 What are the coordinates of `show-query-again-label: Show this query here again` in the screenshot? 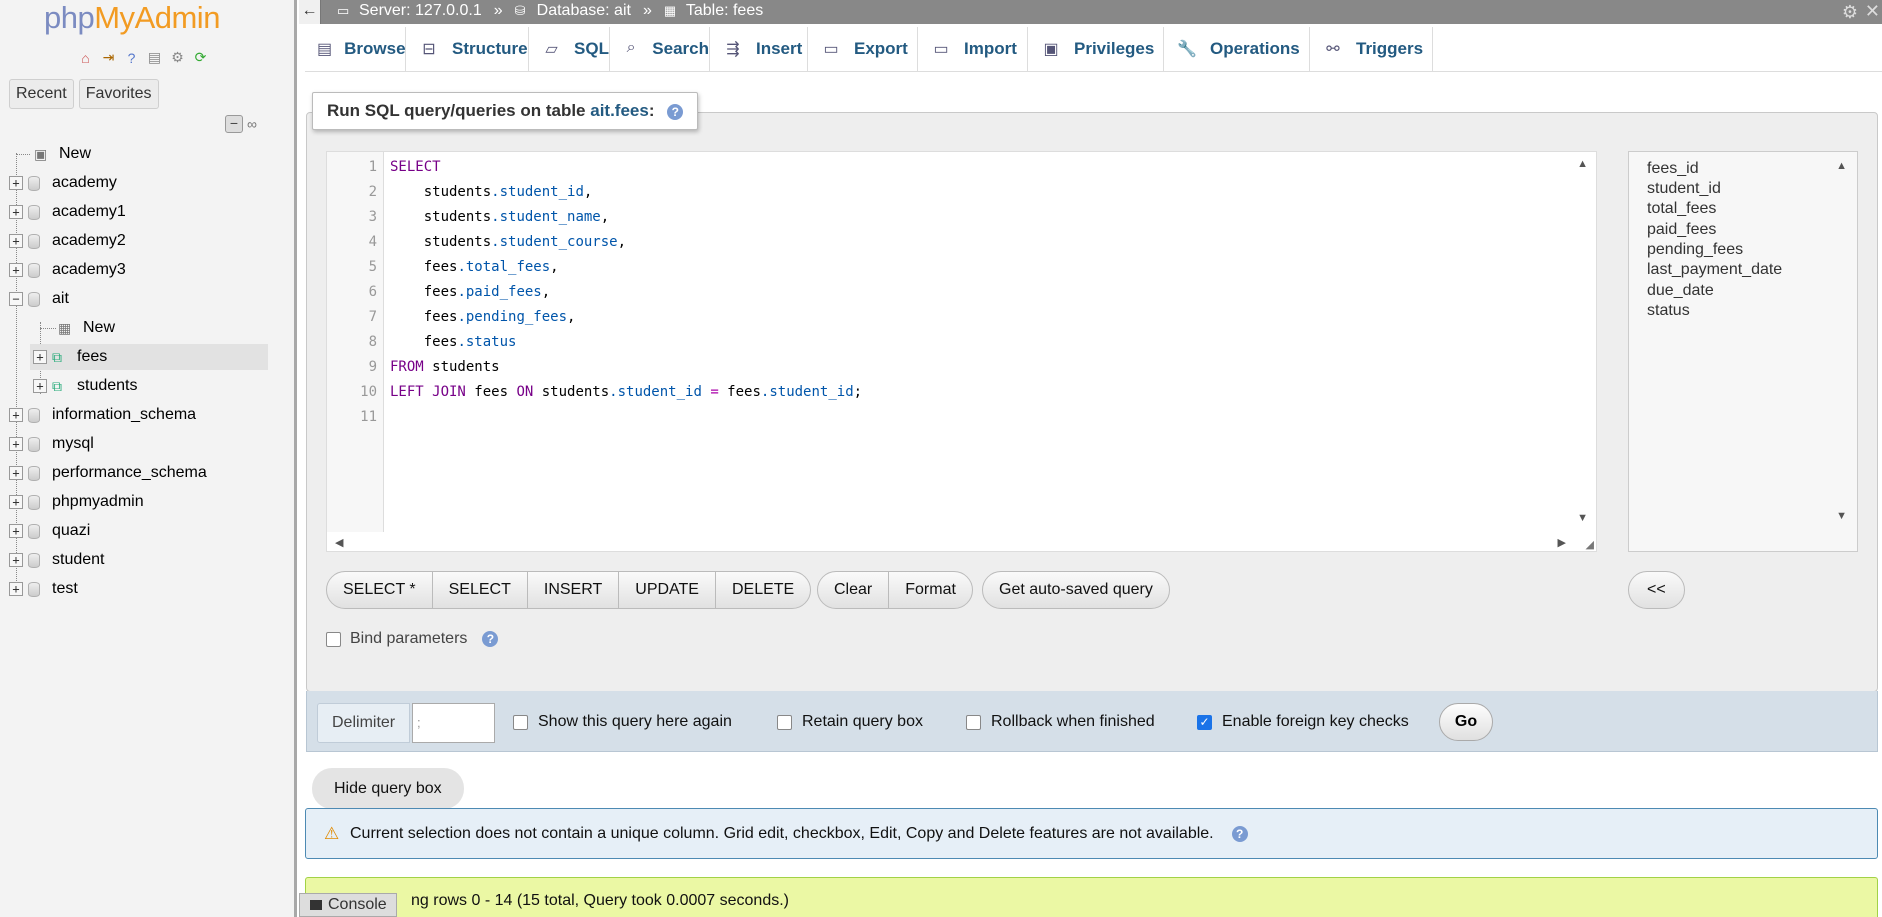 It's located at (635, 722).